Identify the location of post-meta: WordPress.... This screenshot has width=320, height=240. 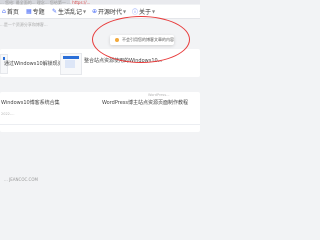
(159, 95).